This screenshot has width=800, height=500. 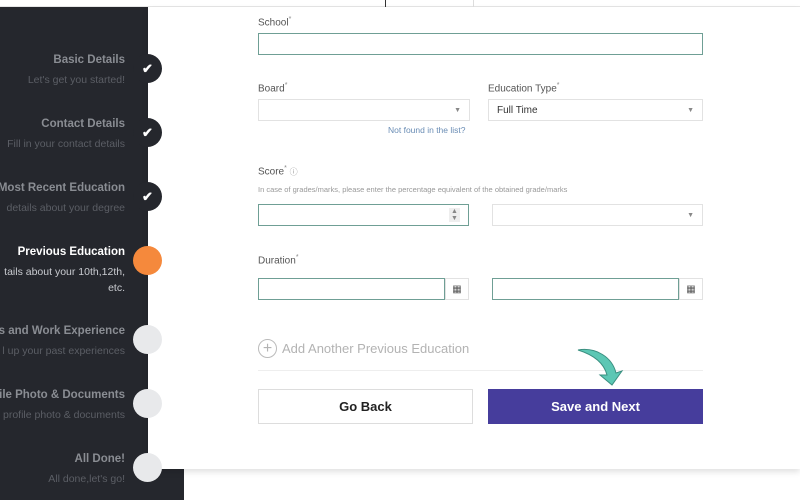 I want to click on score-input: ▲ ▼, so click(x=363, y=215).